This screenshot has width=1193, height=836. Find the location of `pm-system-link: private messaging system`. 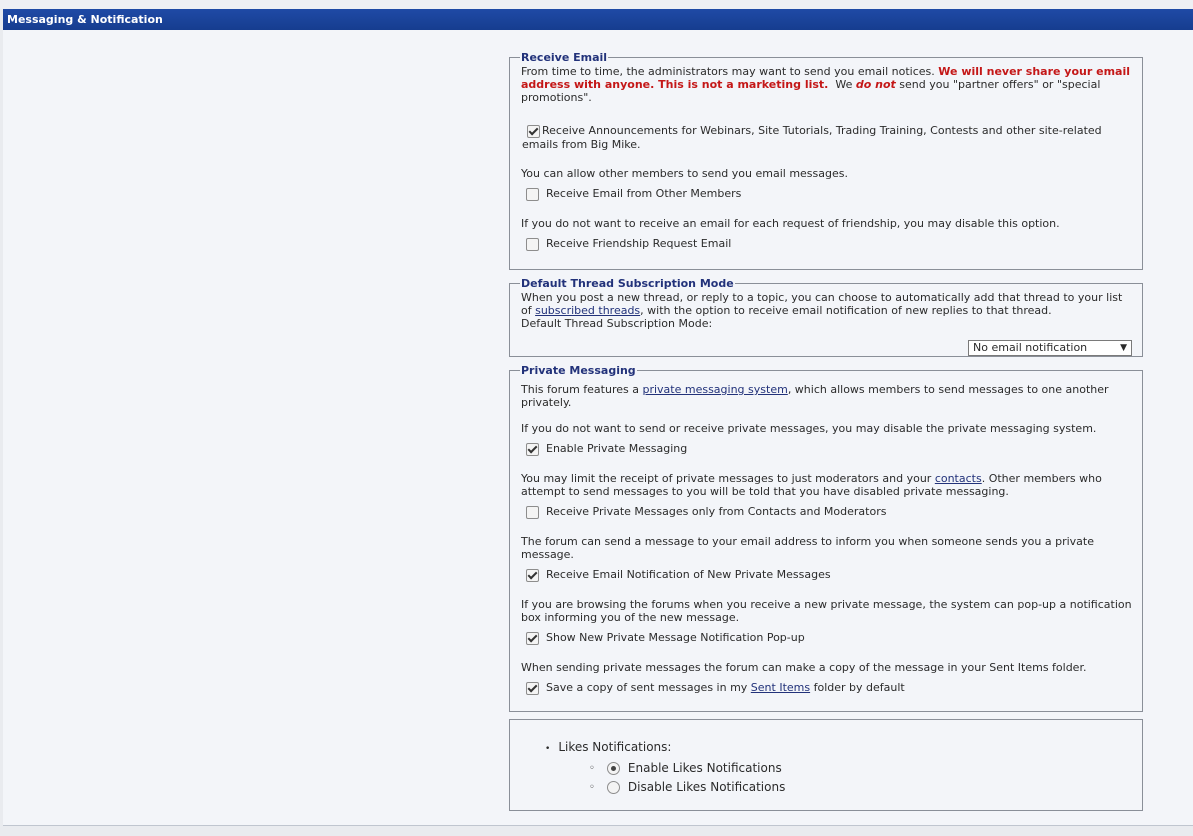

pm-system-link: private messaging system is located at coordinates (714, 389).